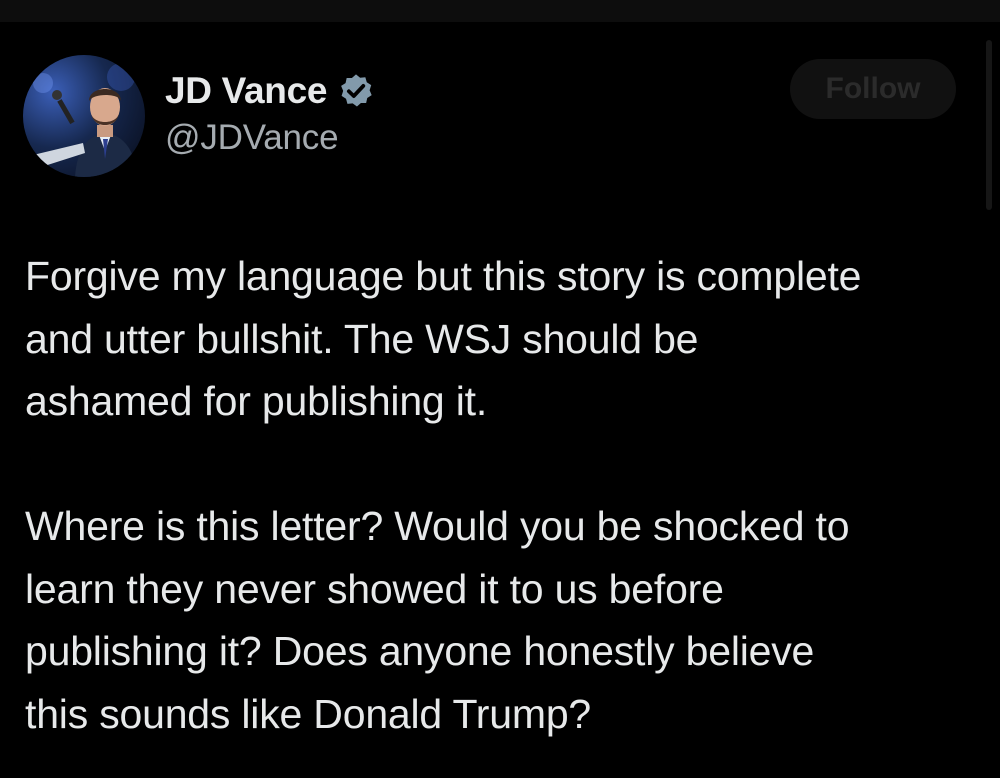 This screenshot has width=1000, height=778. I want to click on tweet-line: ashamed for publishing it., so click(256, 401).